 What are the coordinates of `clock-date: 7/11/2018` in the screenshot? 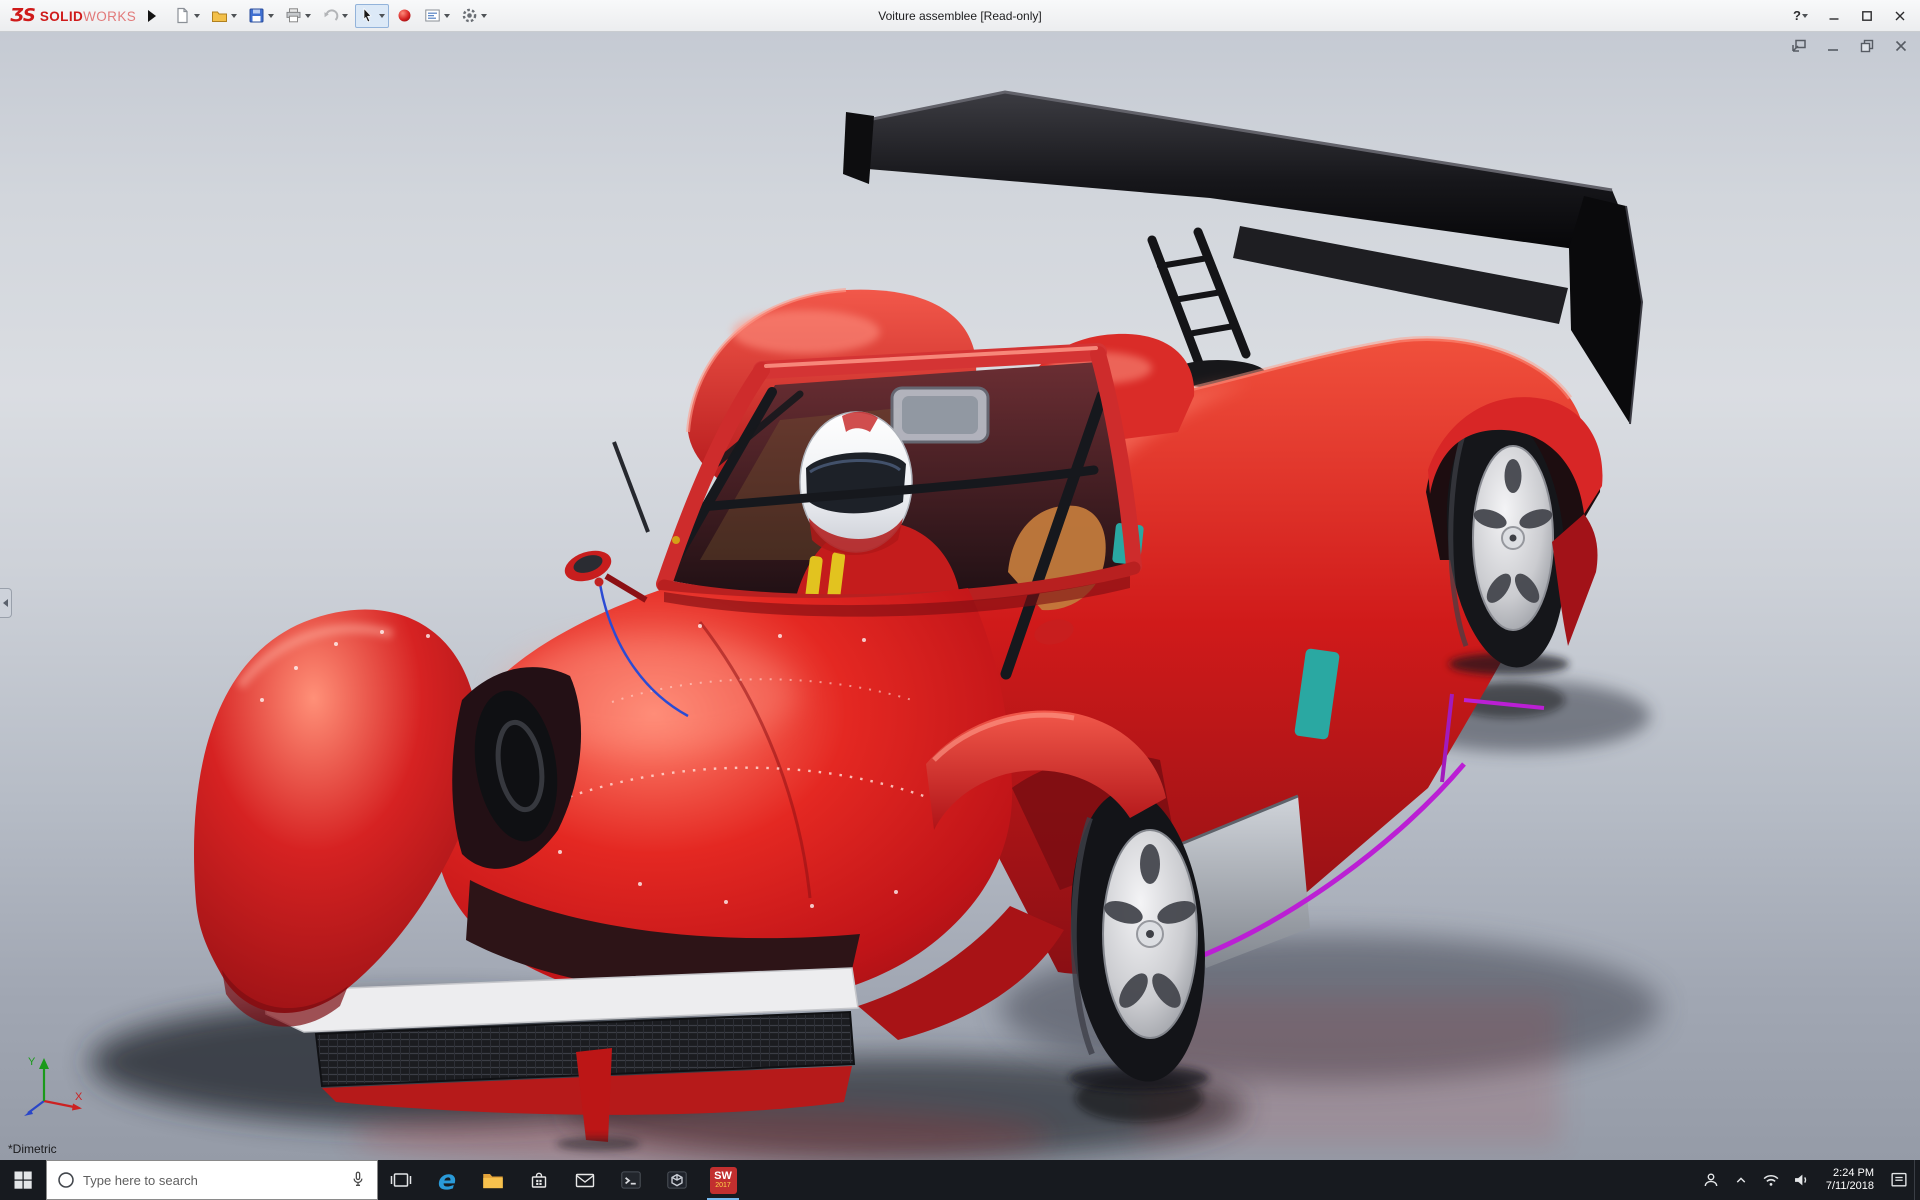 It's located at (1849, 1186).